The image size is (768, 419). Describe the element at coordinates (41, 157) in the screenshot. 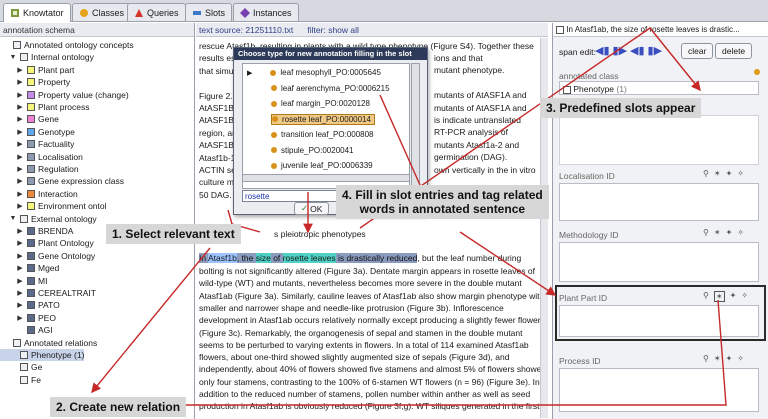

I see `tree-item: ▶ Localisation` at that location.